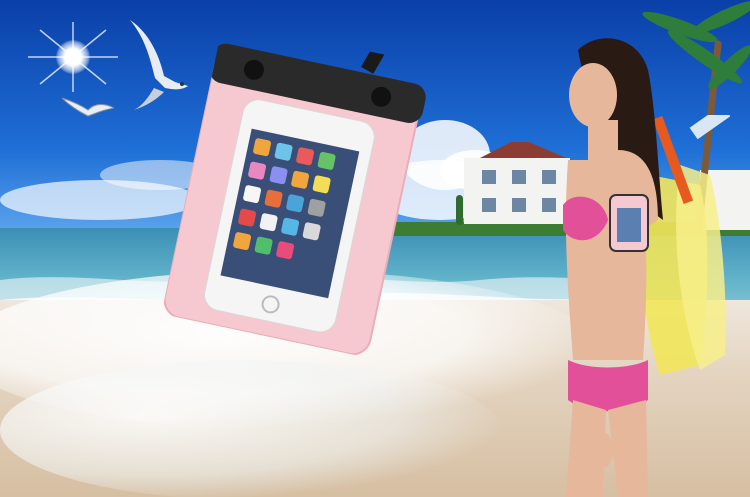  I want to click on woman-in-bikini, so click(613, 267).